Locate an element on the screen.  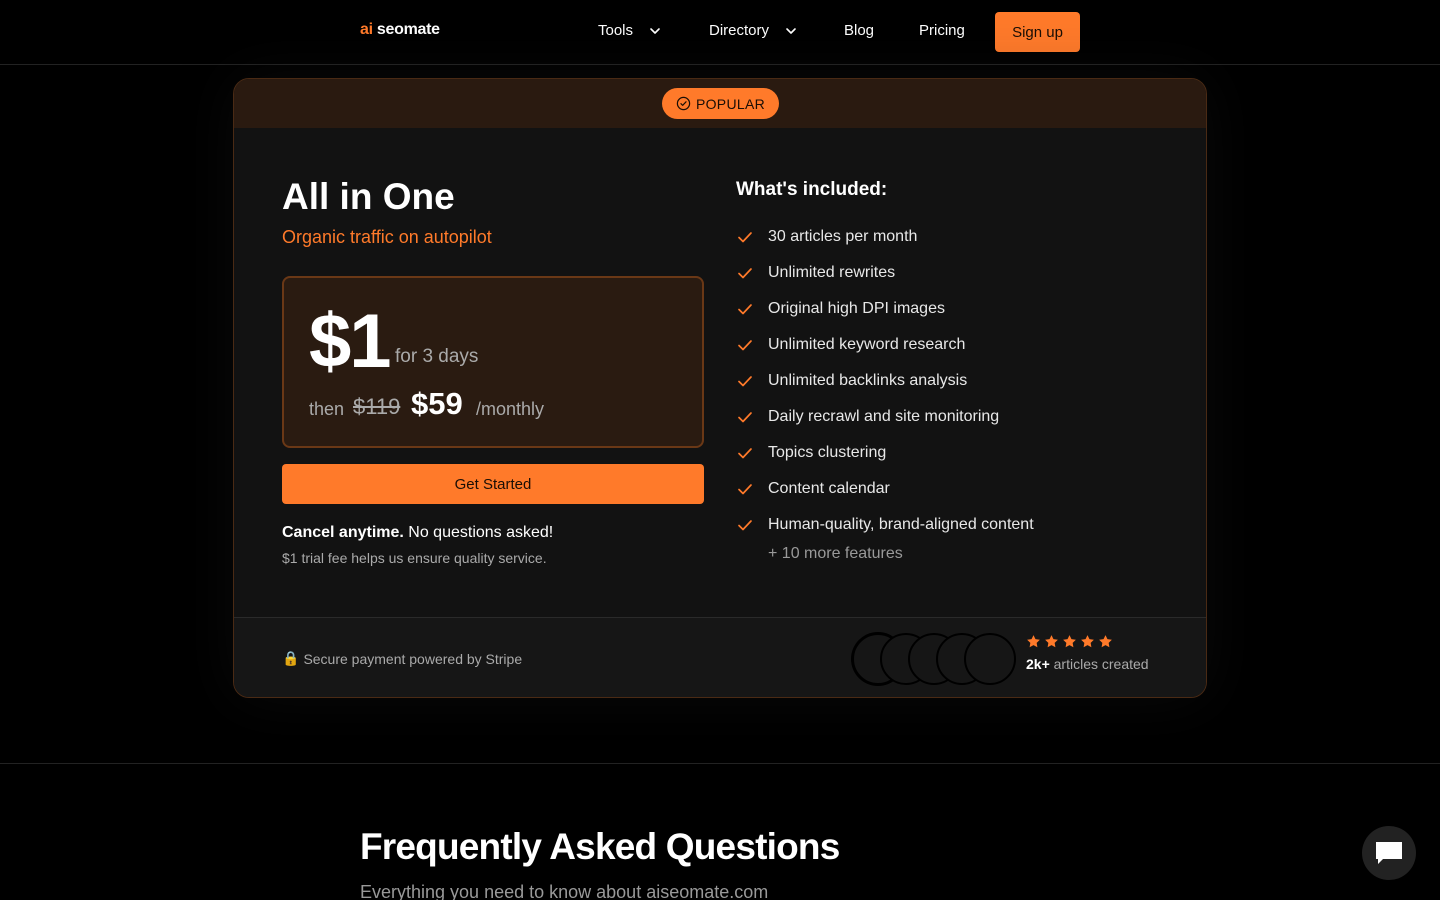
card-header-band: POPULAR is located at coordinates (720, 103).